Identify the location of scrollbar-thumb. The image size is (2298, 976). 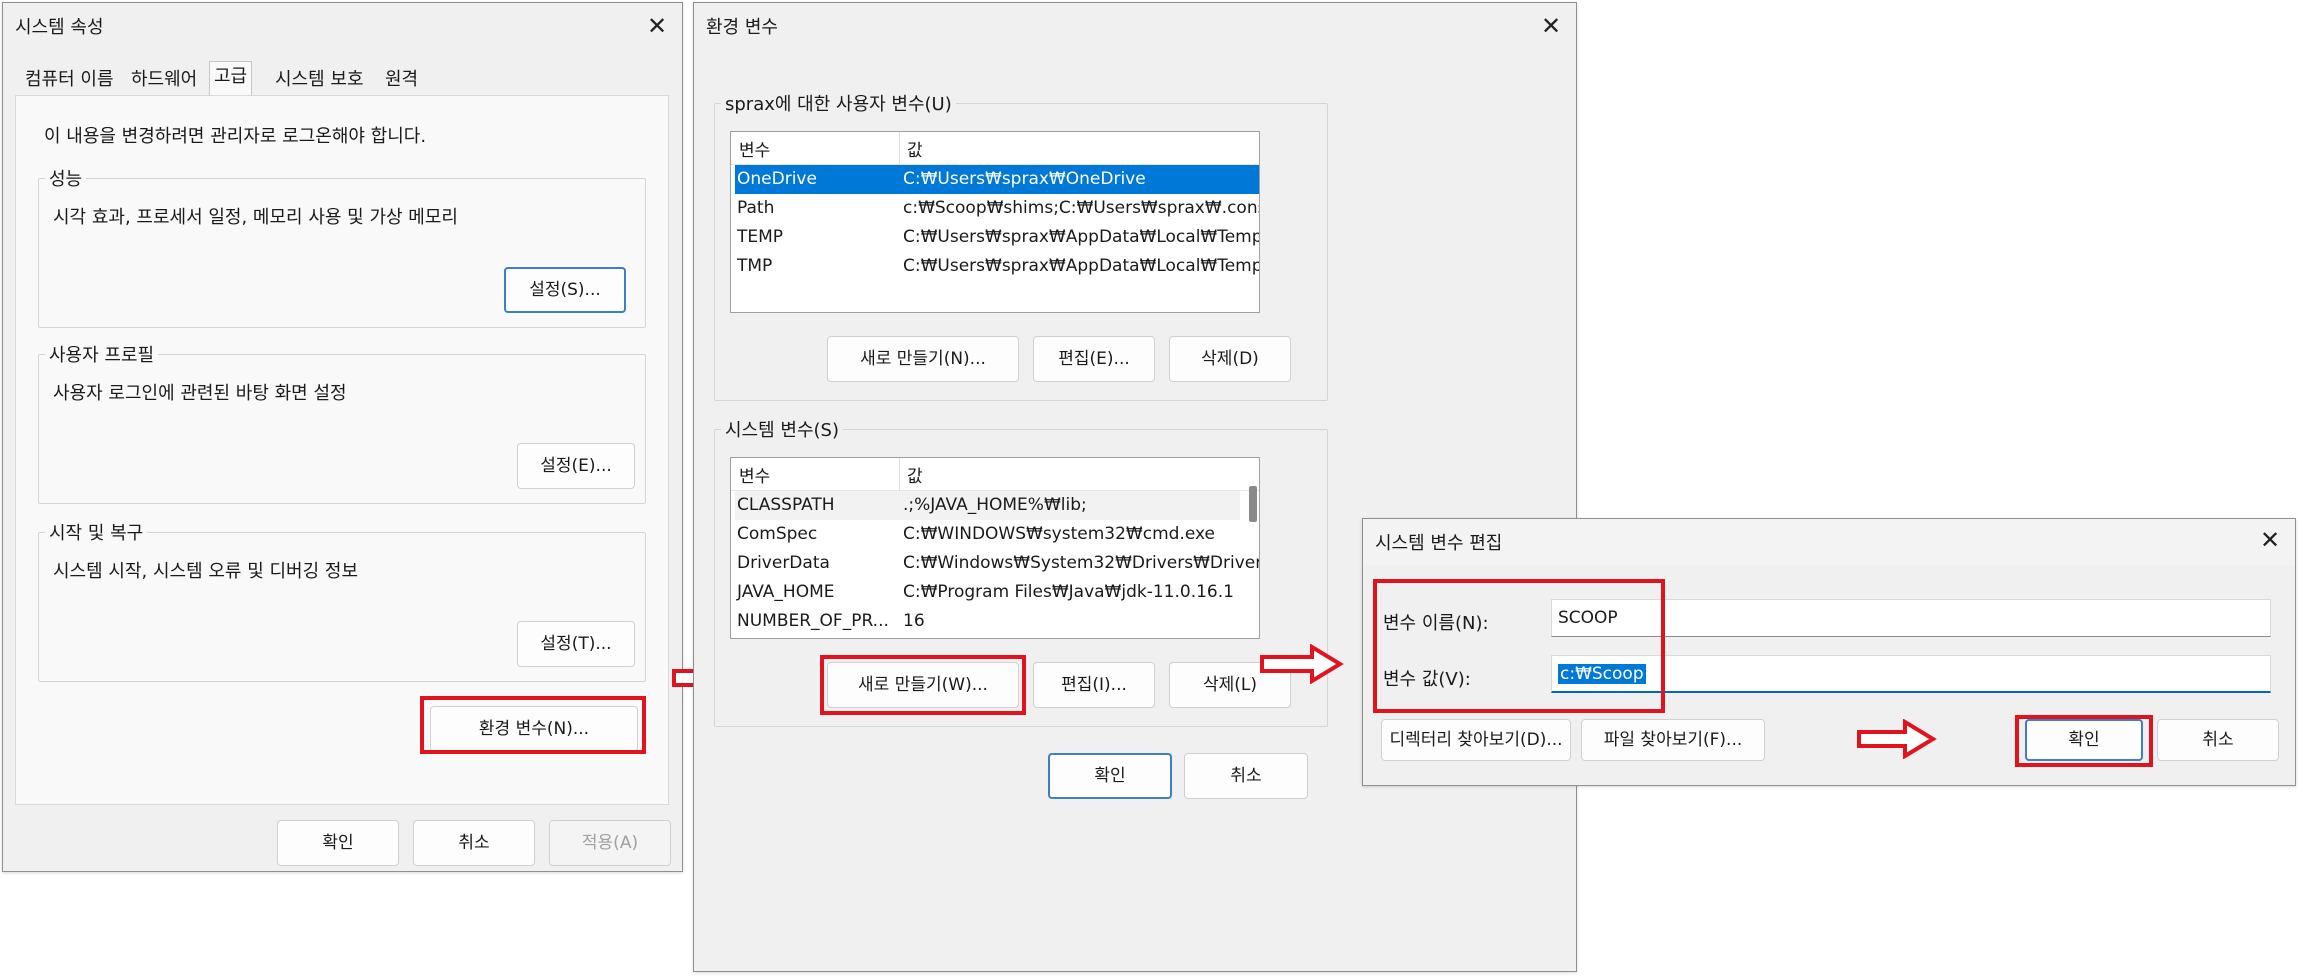
(1253, 504).